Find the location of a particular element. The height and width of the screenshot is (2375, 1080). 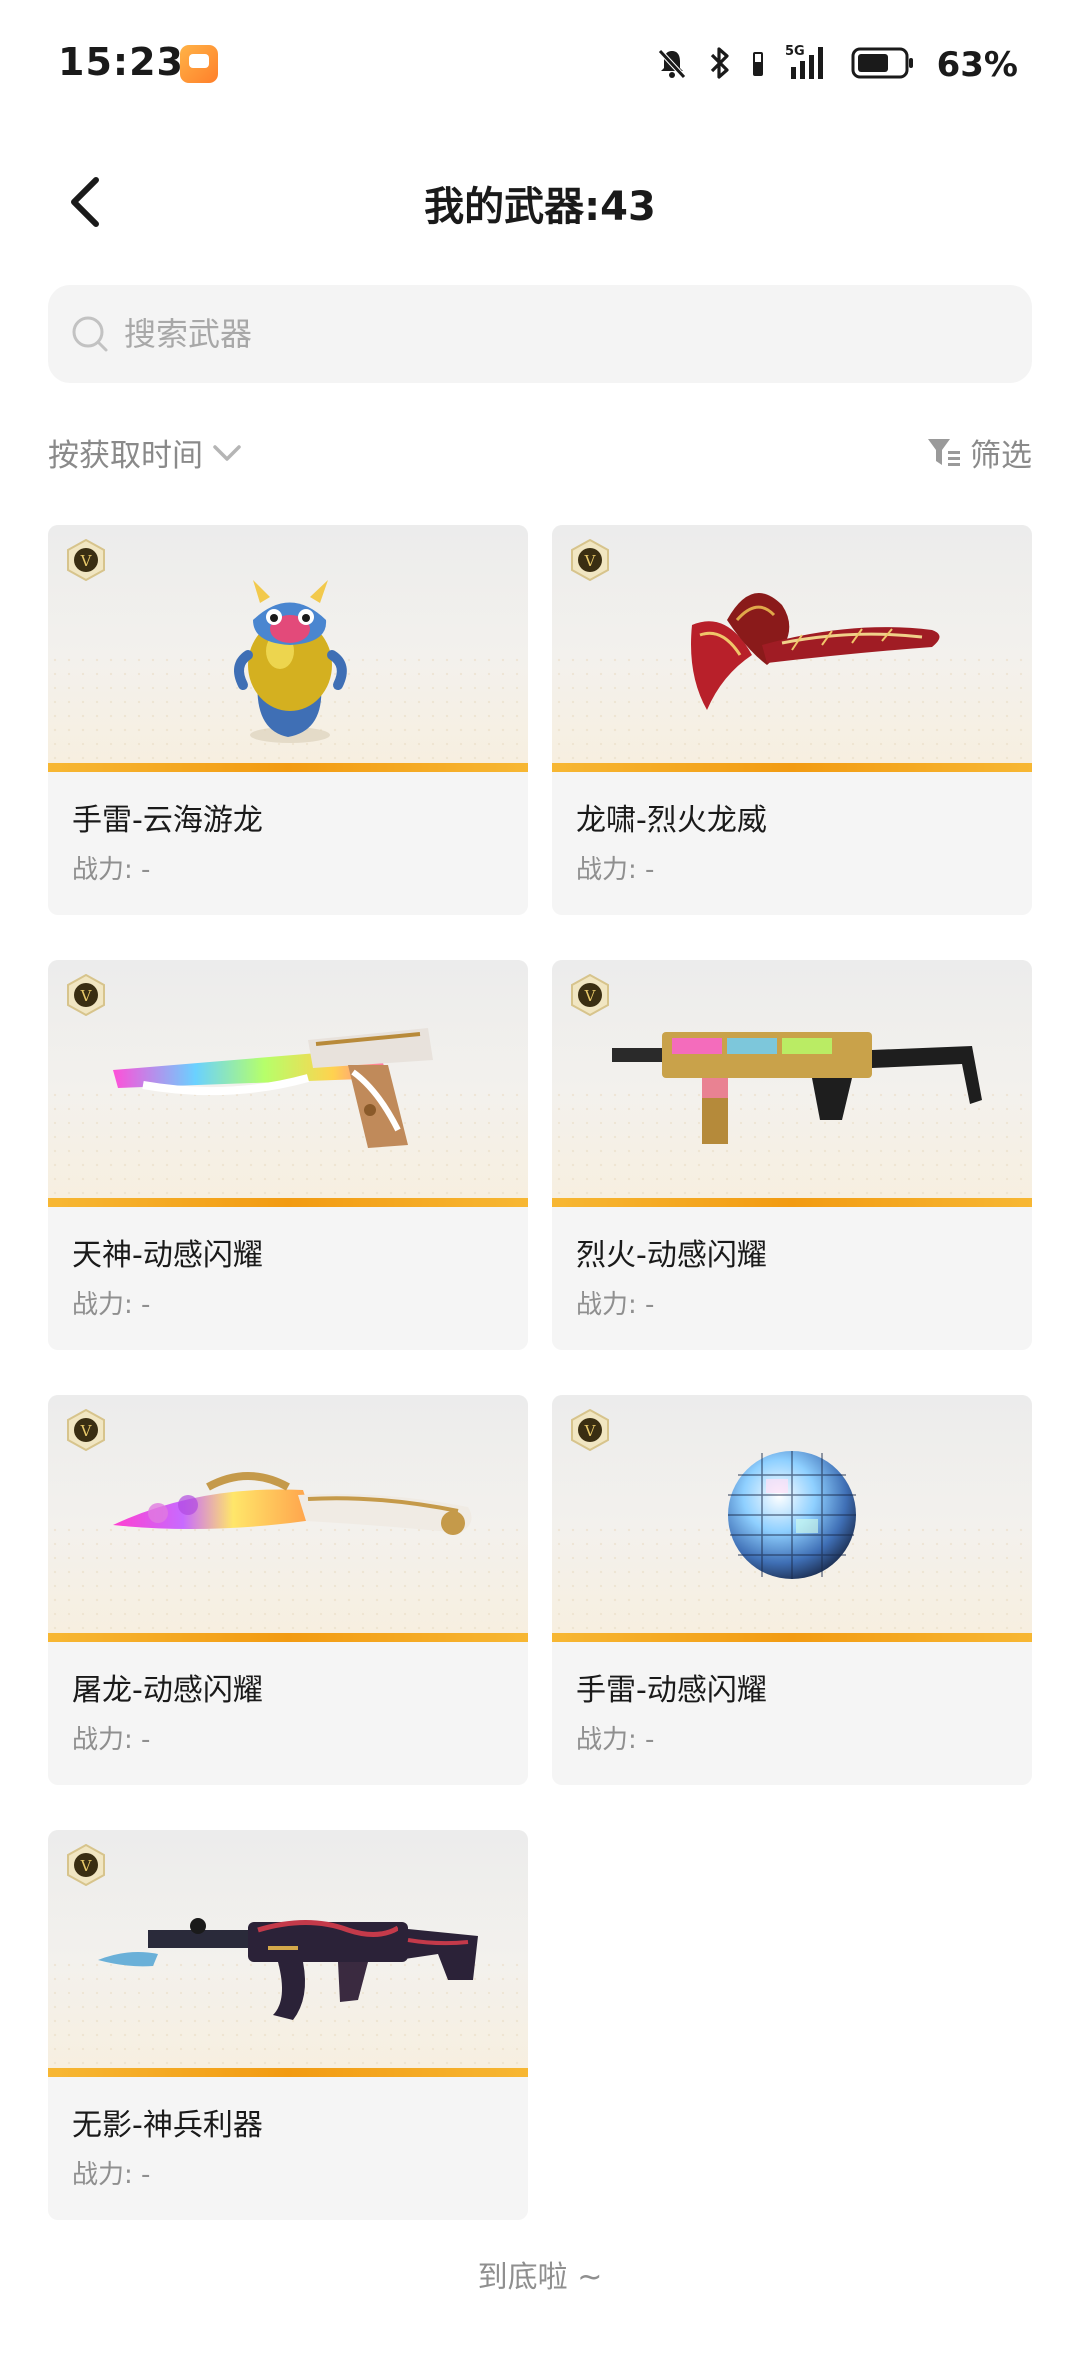

battery-icon is located at coordinates (883, 65).